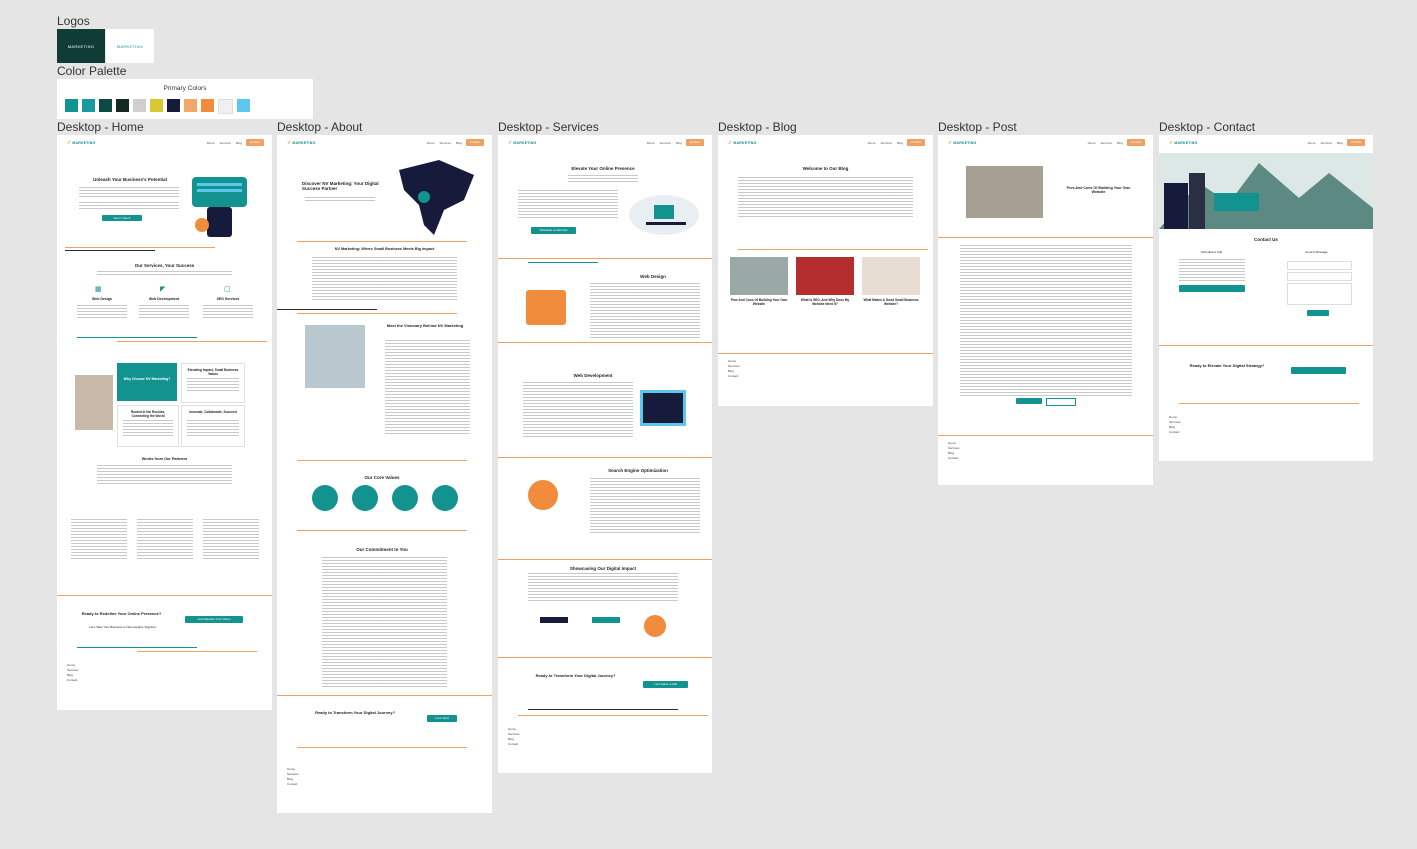 The height and width of the screenshot is (849, 1417). What do you see at coordinates (1319, 294) in the screenshot?
I see `message-input` at bounding box center [1319, 294].